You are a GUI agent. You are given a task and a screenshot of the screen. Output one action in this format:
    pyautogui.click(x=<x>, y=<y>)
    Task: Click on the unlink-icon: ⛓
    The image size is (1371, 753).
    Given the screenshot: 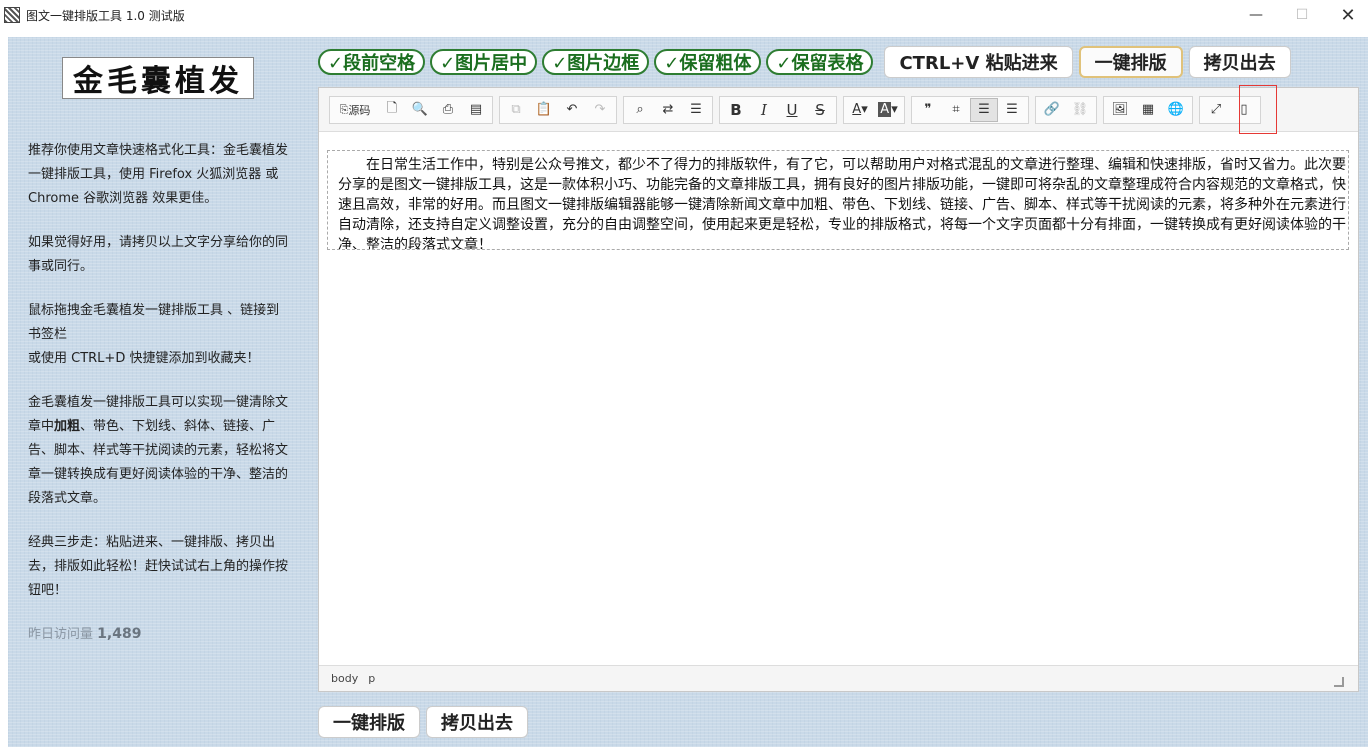 What is the action you would take?
    pyautogui.click(x=1080, y=110)
    